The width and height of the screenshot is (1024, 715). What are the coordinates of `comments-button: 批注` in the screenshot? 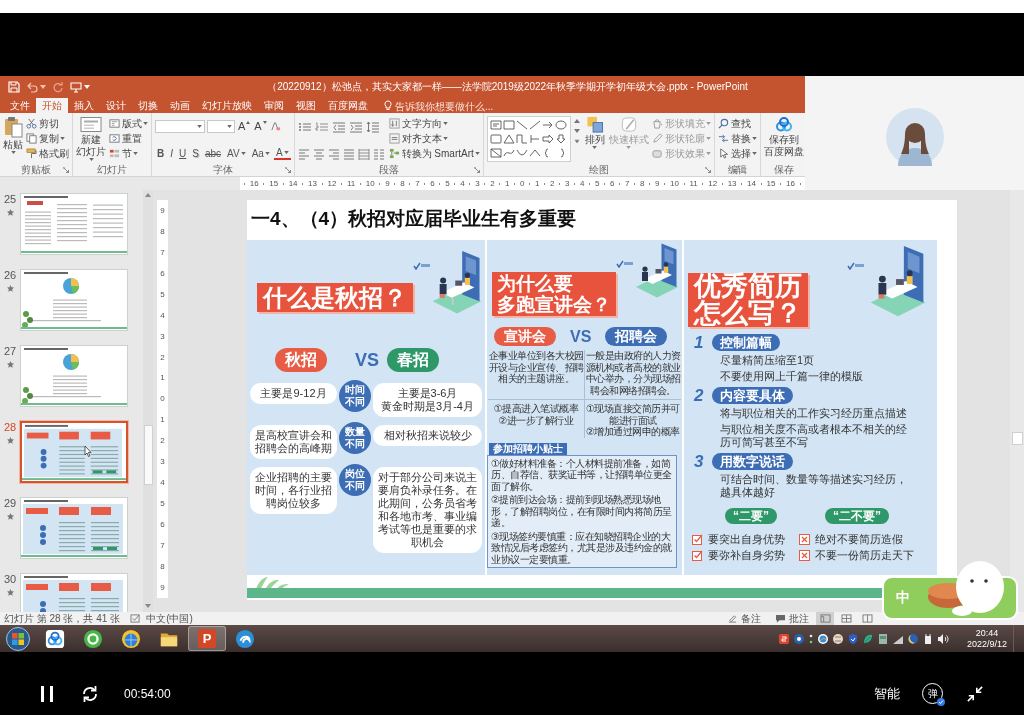 It's located at (787, 618).